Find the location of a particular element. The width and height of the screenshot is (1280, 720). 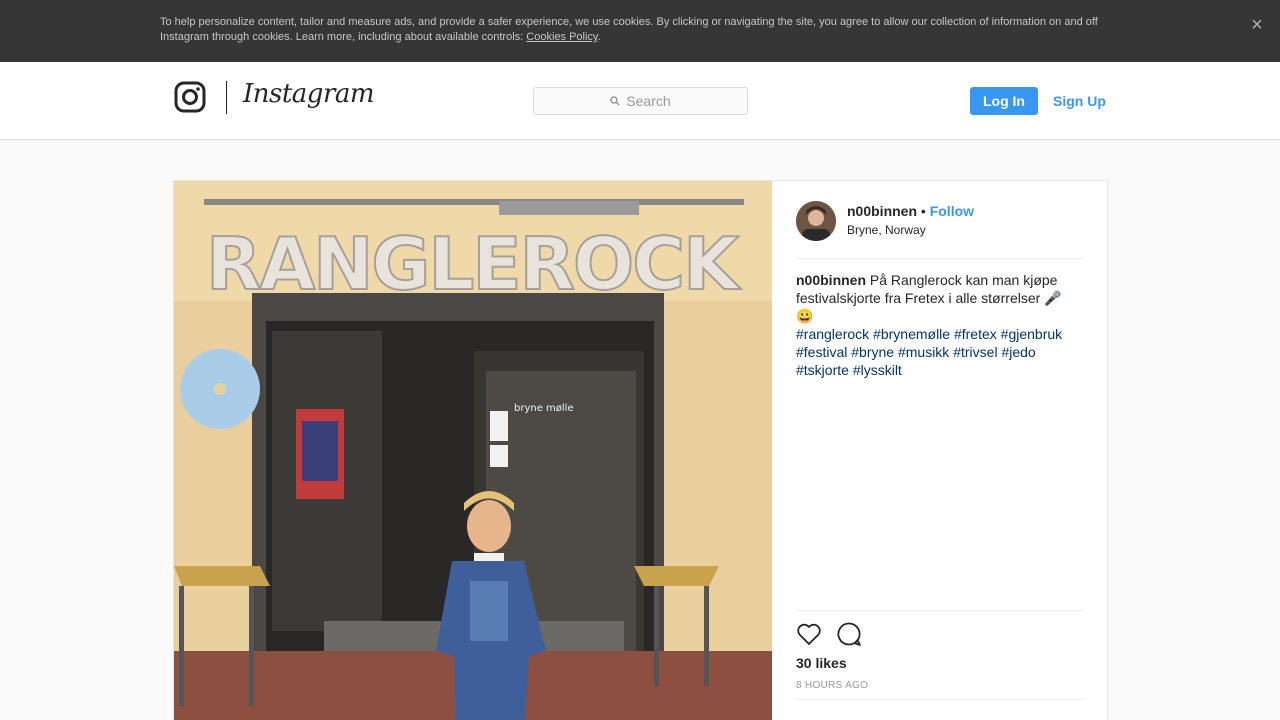

hashtag-festival: #festival is located at coordinates (821, 352).